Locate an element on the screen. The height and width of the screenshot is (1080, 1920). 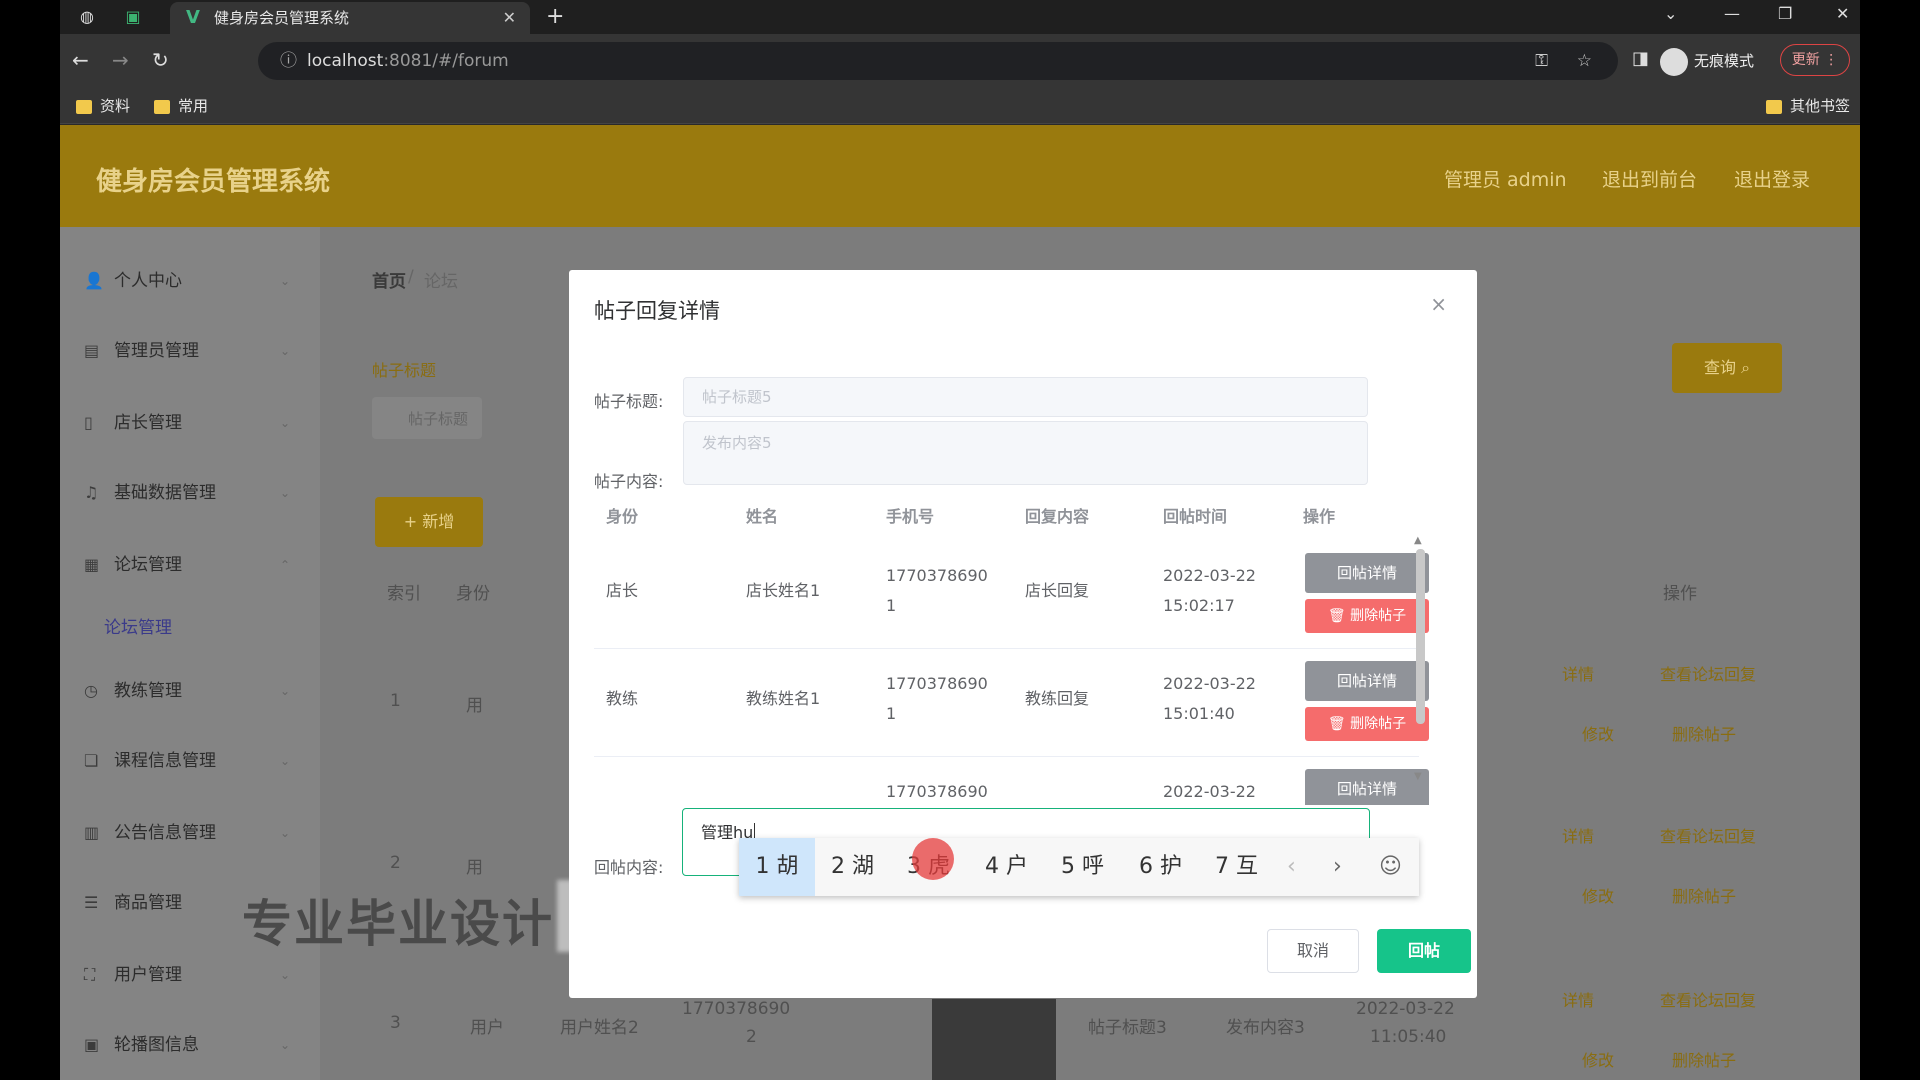
sidebar-item-coaches: ◷ 教练管理 ⌄ is located at coordinates (190, 691).